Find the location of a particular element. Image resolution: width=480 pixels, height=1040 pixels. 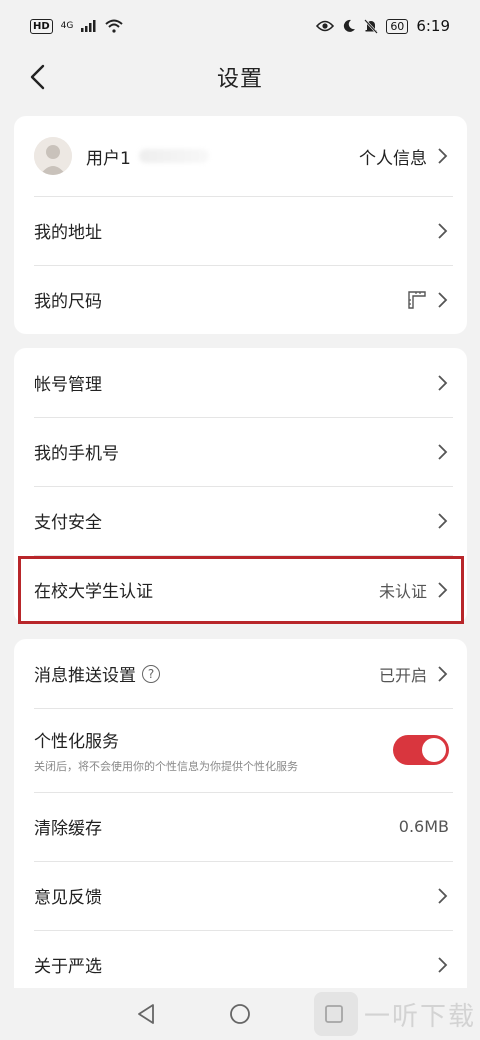

profile-row: 用户1 个人信息 is located at coordinates (240, 156).